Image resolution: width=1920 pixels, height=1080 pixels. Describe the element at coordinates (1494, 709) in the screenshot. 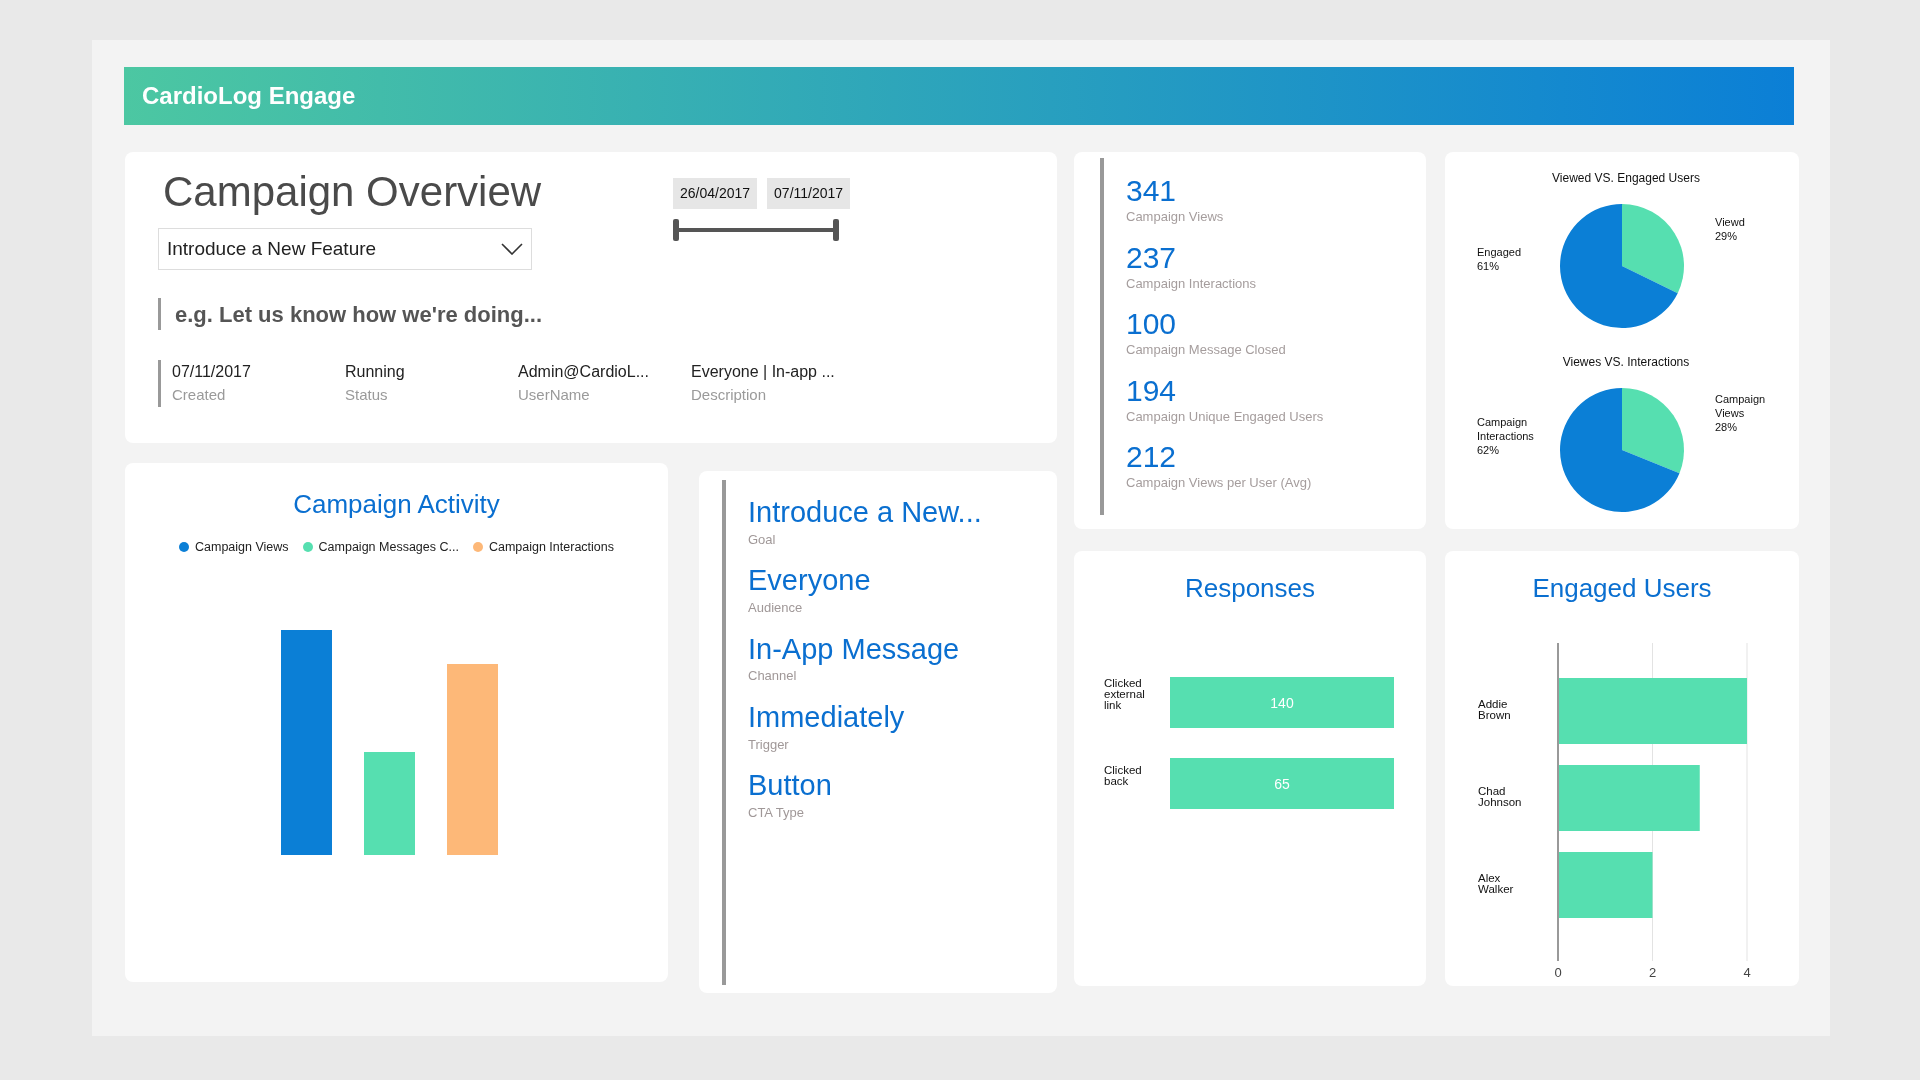

I see `bar-label: Addie Brown` at that location.